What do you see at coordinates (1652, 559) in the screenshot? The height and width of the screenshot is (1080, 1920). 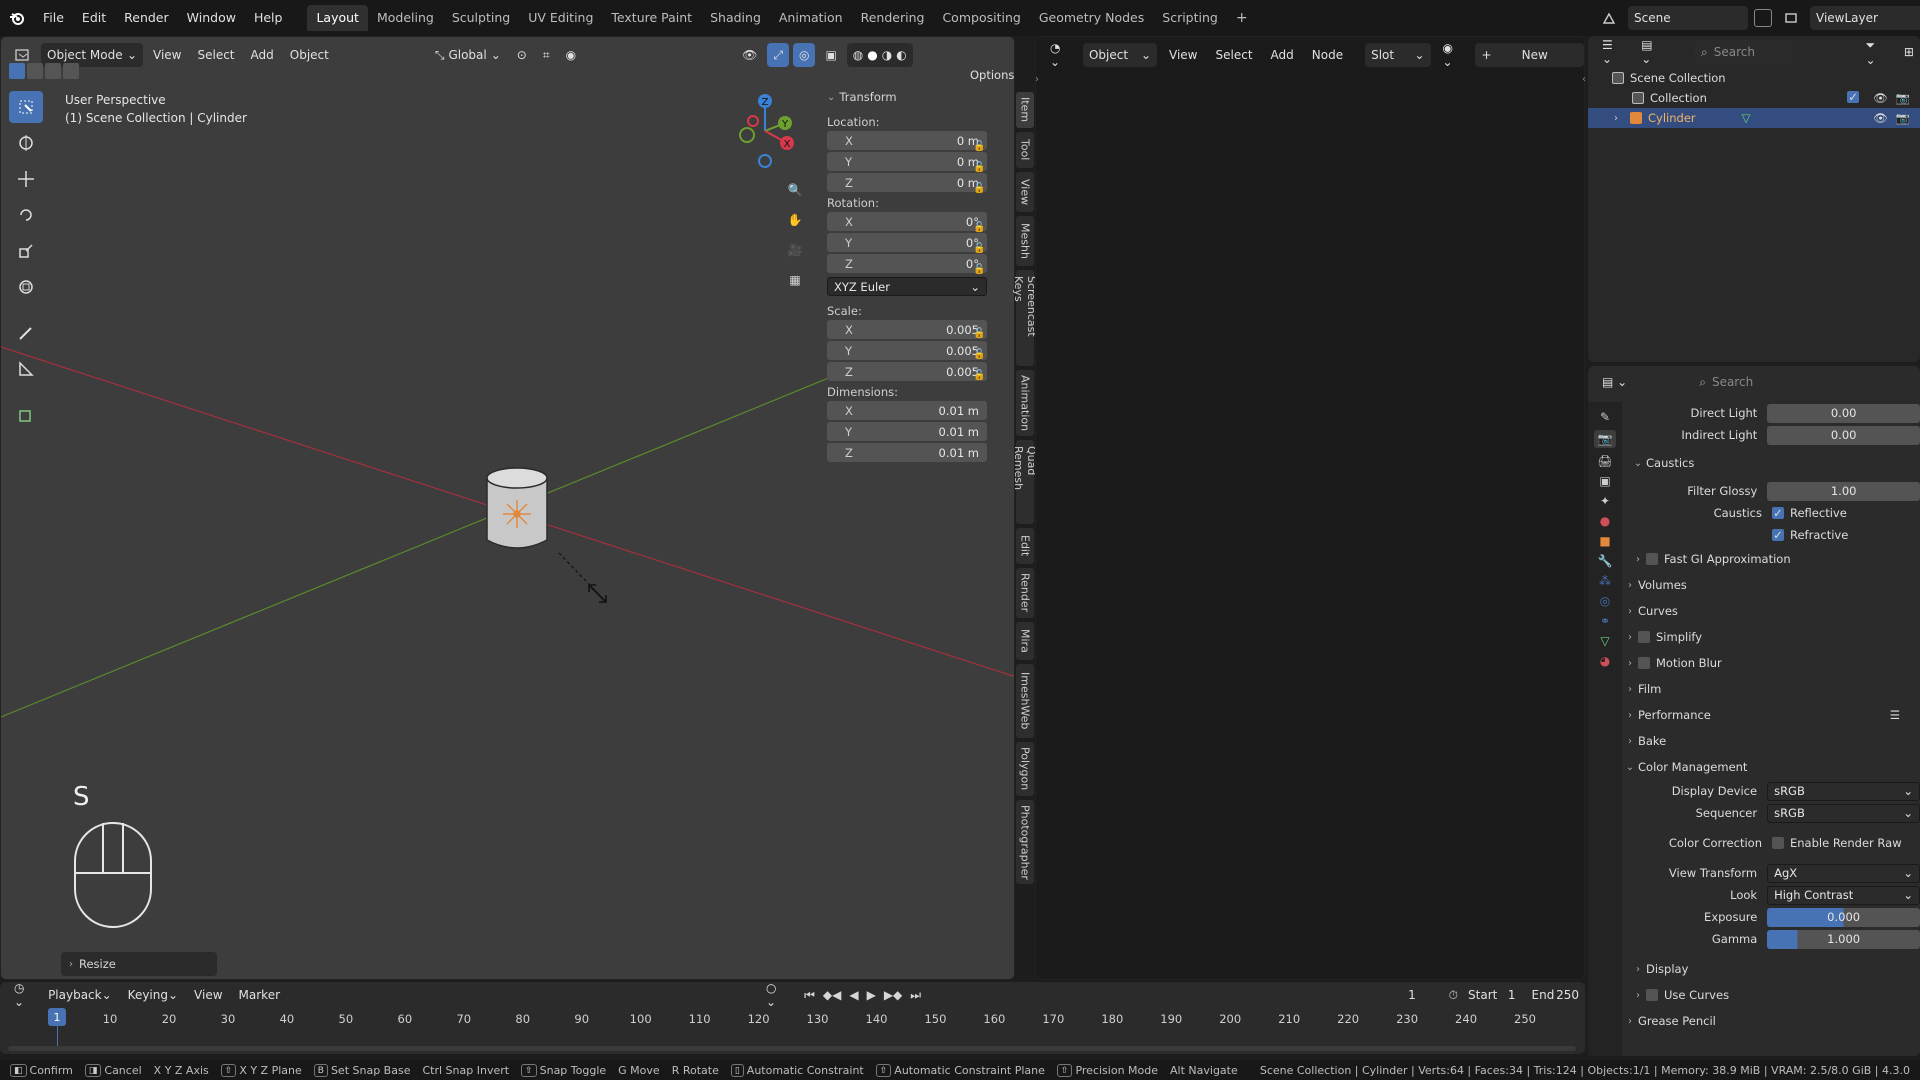 I see `fast-gi-checkbox` at bounding box center [1652, 559].